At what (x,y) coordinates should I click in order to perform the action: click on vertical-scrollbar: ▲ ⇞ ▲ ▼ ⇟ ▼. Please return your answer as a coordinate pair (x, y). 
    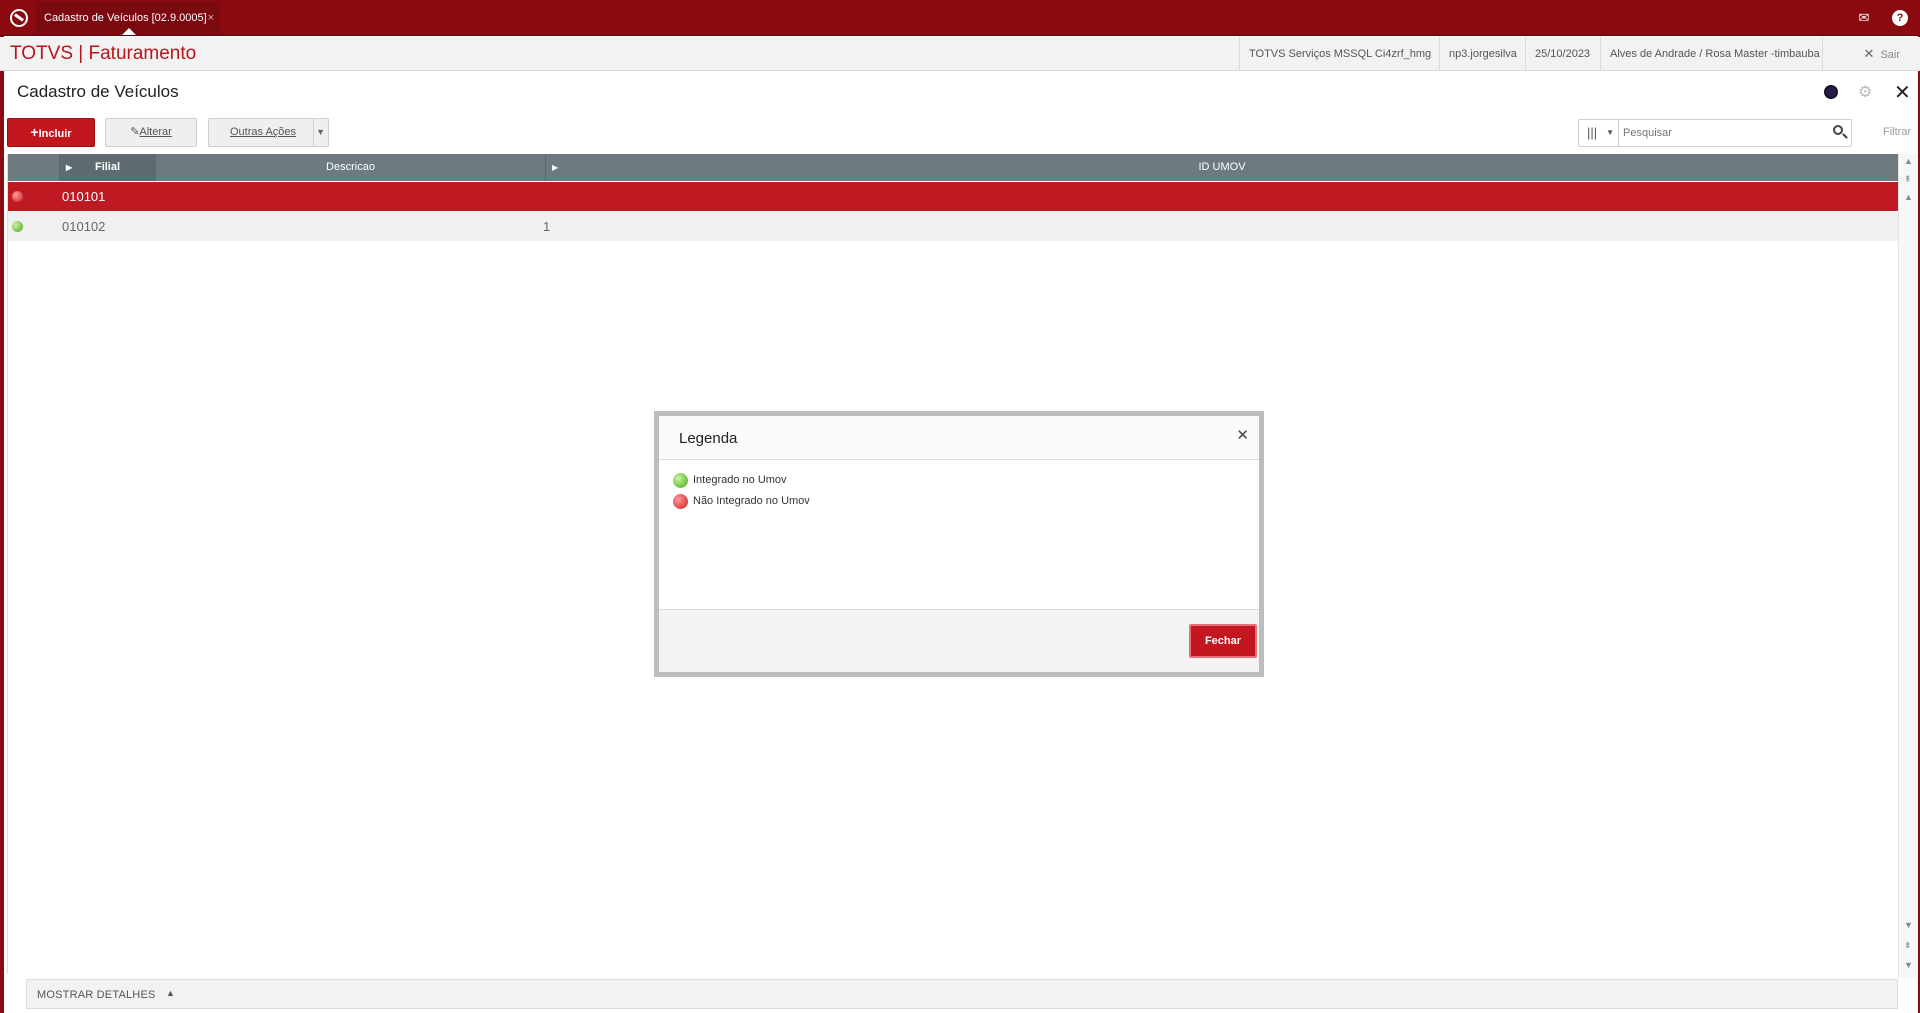
    Looking at the image, I should click on (1908, 566).